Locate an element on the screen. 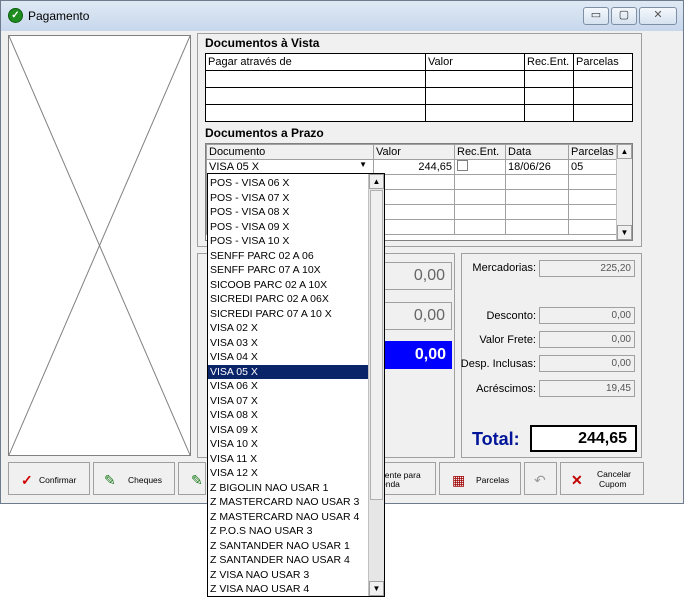 The width and height of the screenshot is (684, 600). dropdown-option: Z VISA NAO USAR 4 is located at coordinates (288, 589).